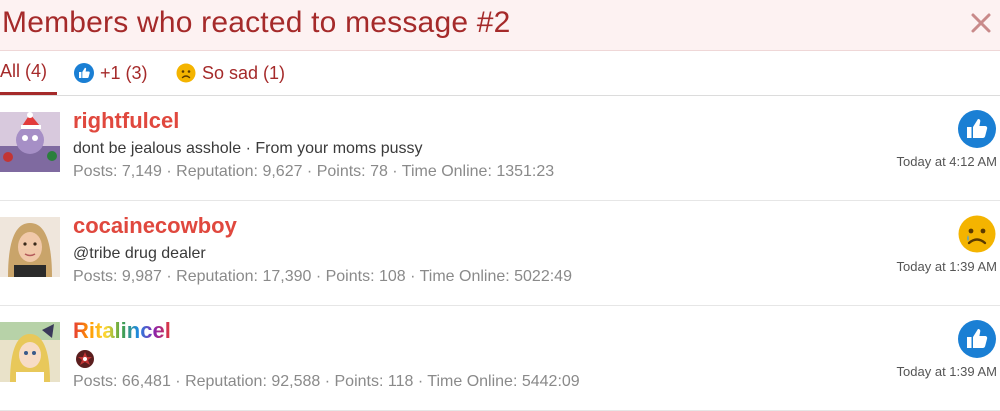 The image size is (1000, 411). I want to click on tab-so-sad-label: So sad (1), so click(244, 72).